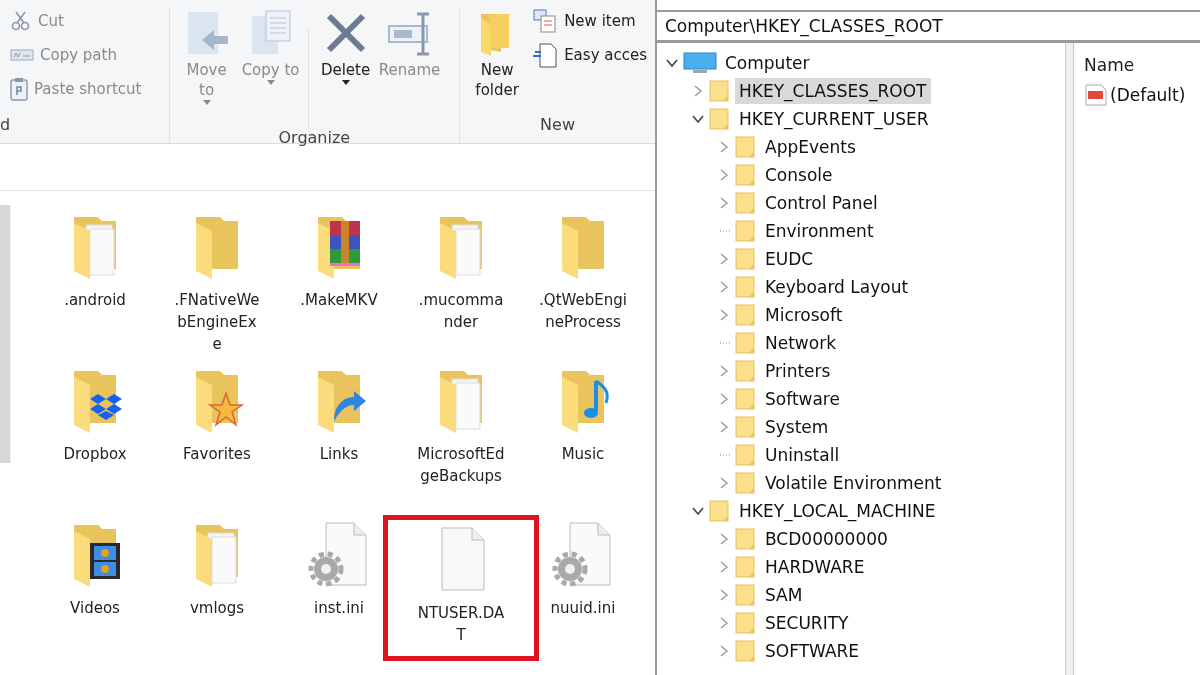  I want to click on group-label: d, so click(6, 125).